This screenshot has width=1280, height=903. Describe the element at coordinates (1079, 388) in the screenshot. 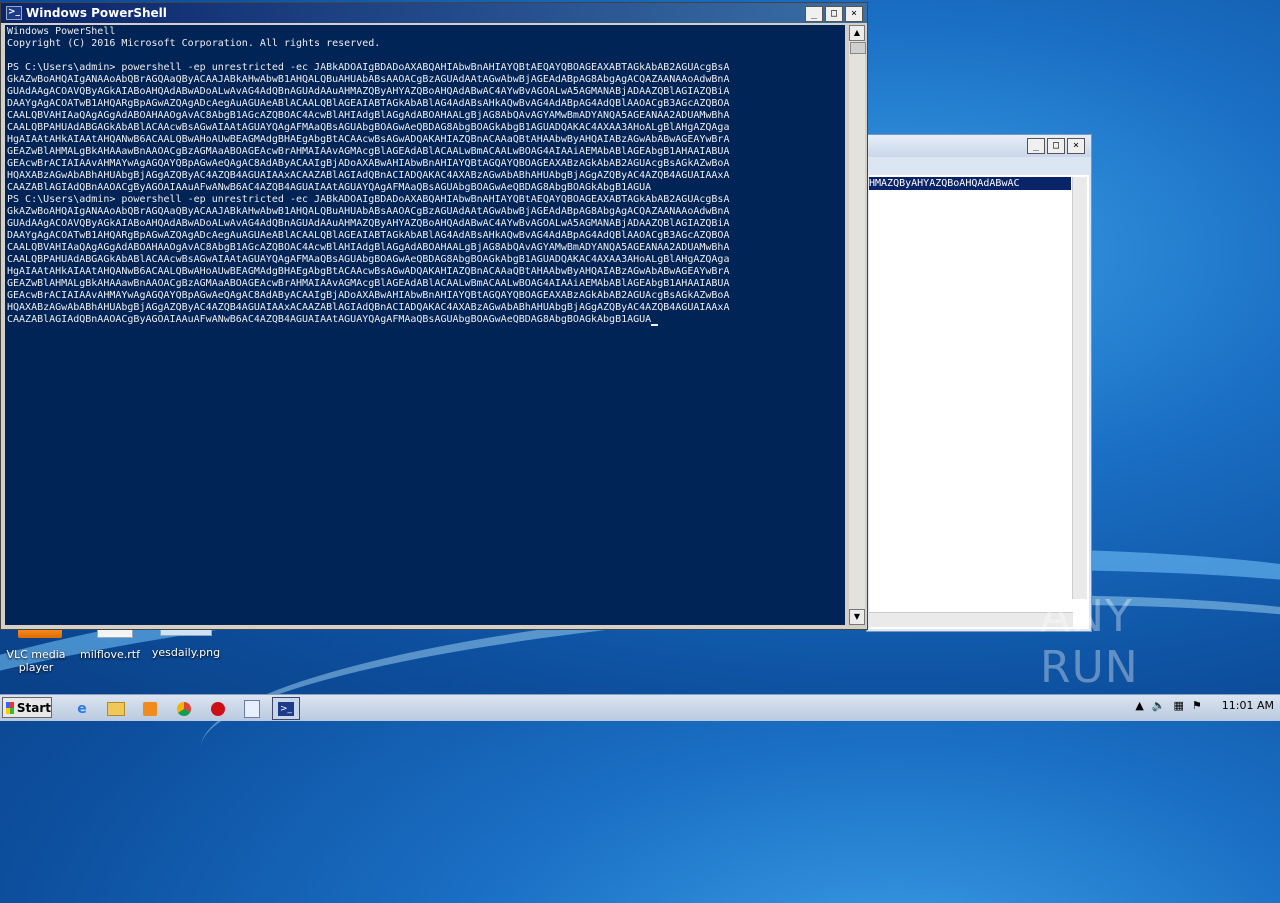

I see `vertical-scrollbar` at that location.